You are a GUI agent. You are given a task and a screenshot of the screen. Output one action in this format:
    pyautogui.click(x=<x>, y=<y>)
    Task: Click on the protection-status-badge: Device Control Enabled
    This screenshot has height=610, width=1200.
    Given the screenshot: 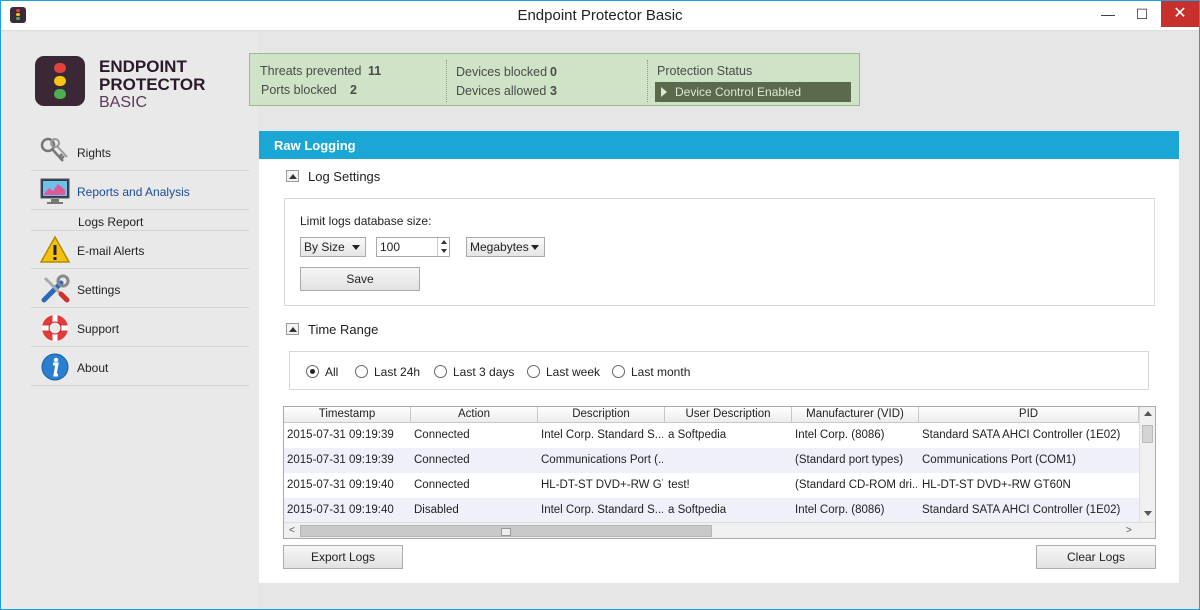 What is the action you would take?
    pyautogui.click(x=753, y=92)
    